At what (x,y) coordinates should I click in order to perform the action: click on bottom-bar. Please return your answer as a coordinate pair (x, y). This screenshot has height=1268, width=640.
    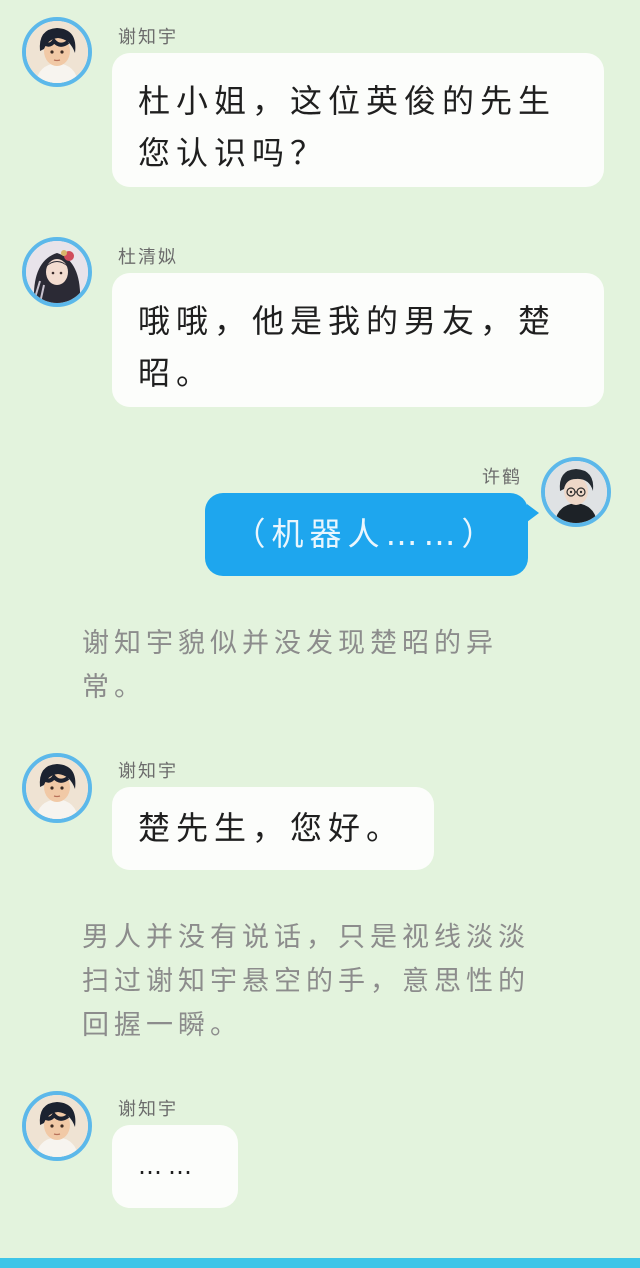
    Looking at the image, I should click on (320, 1263).